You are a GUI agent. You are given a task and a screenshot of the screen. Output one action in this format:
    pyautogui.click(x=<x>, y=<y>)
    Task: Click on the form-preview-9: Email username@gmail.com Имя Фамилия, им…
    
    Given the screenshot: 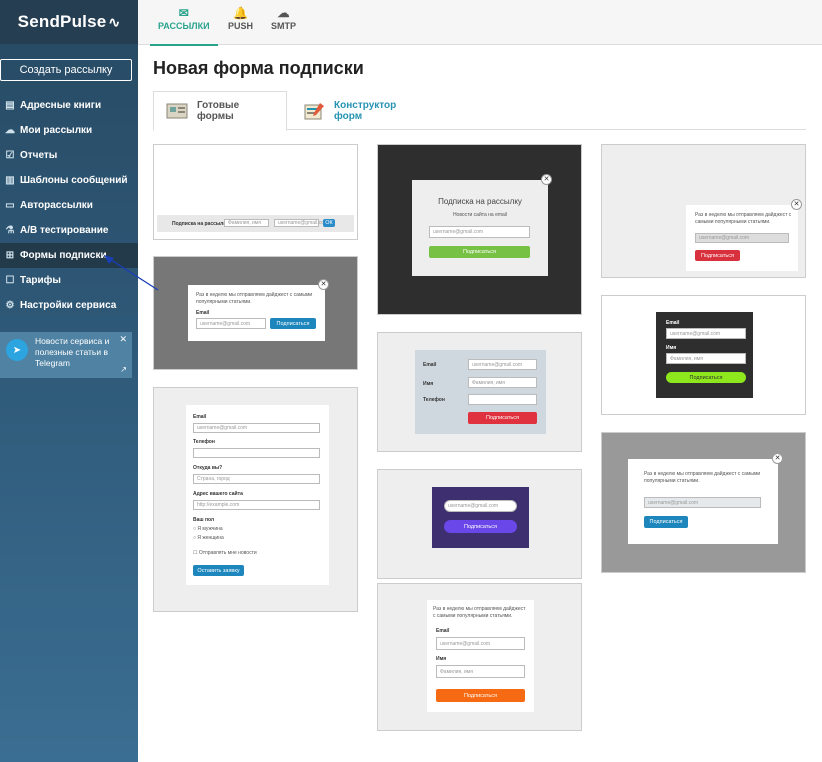 What is the action you would take?
    pyautogui.click(x=703, y=355)
    